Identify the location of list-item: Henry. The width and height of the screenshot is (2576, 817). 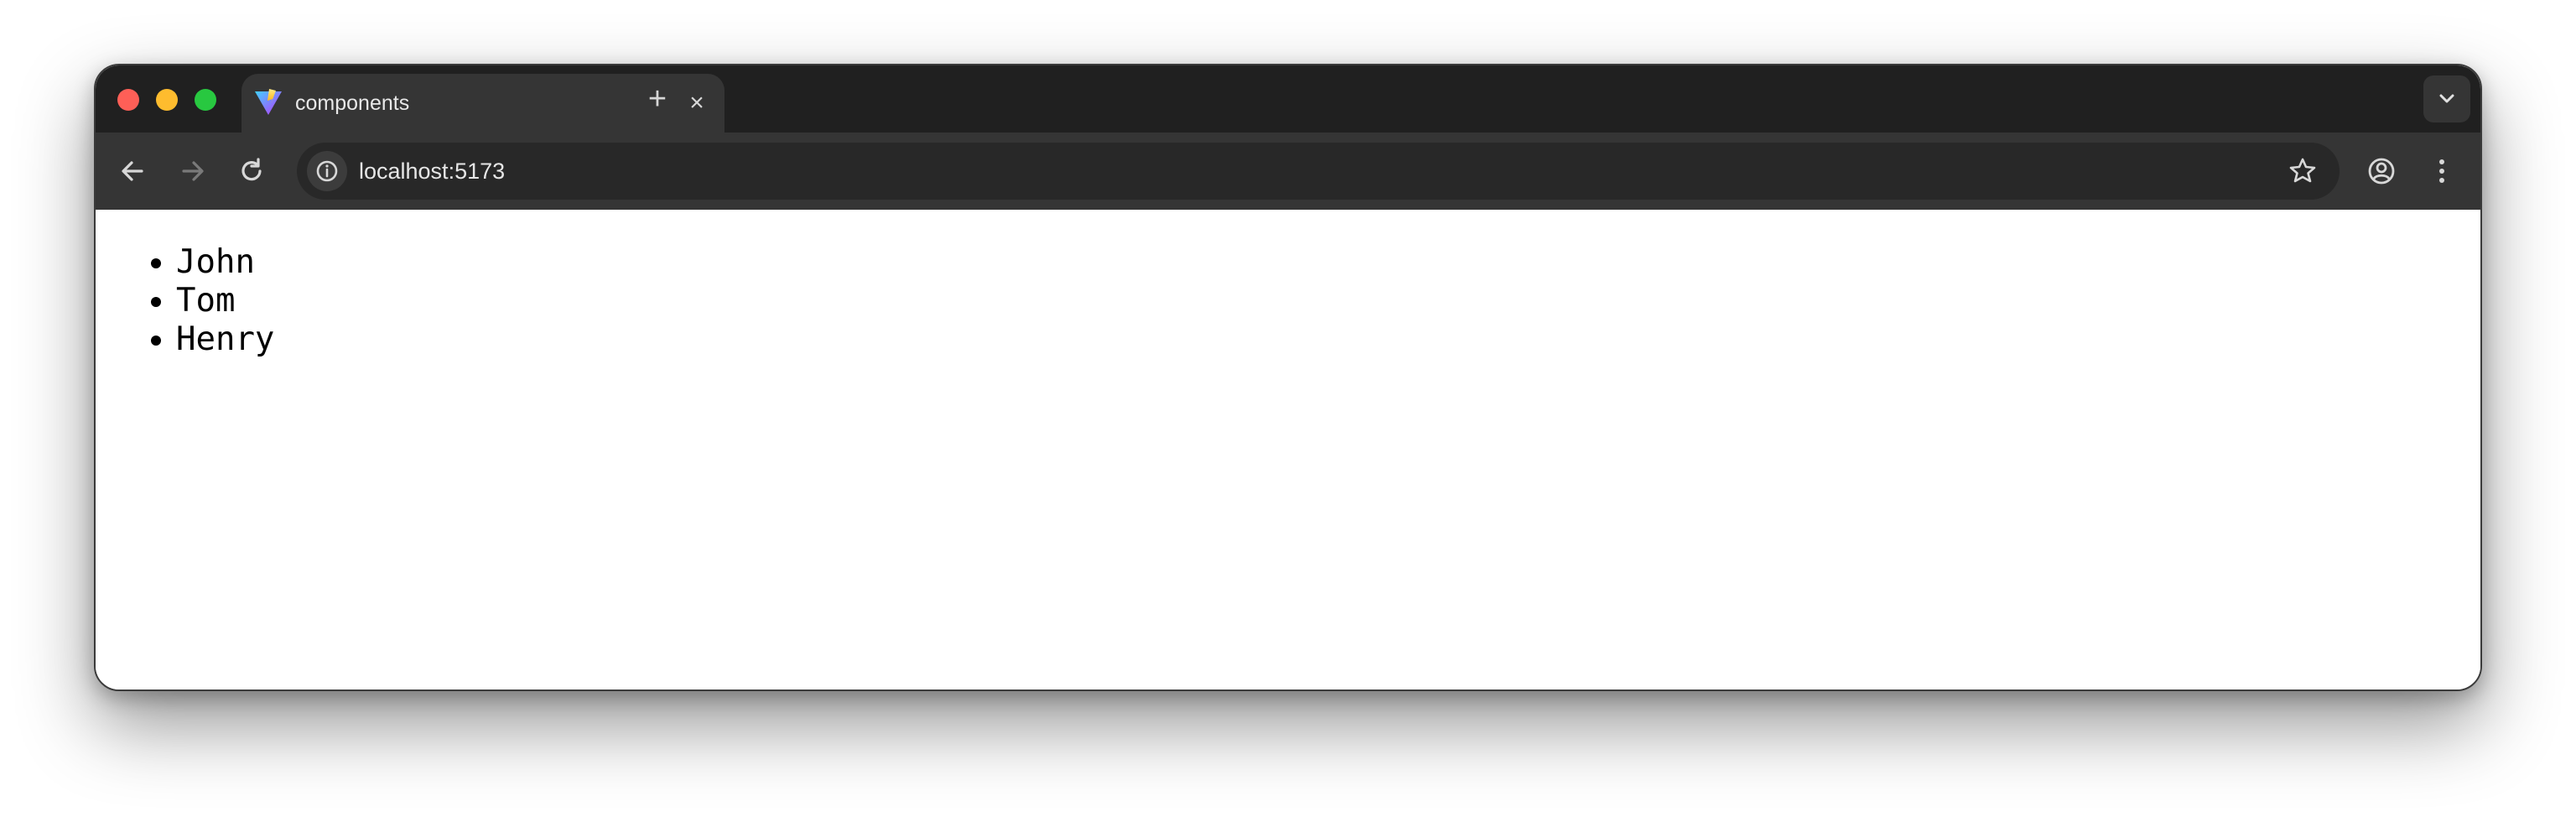
(225, 339).